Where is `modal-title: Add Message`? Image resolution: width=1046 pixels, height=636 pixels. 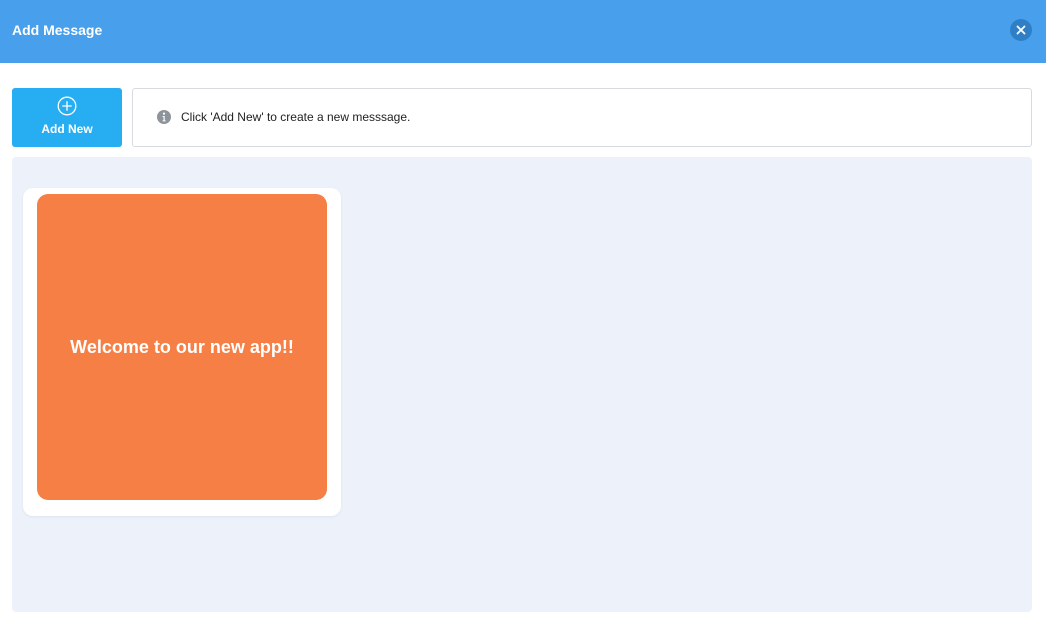 modal-title: Add Message is located at coordinates (57, 30).